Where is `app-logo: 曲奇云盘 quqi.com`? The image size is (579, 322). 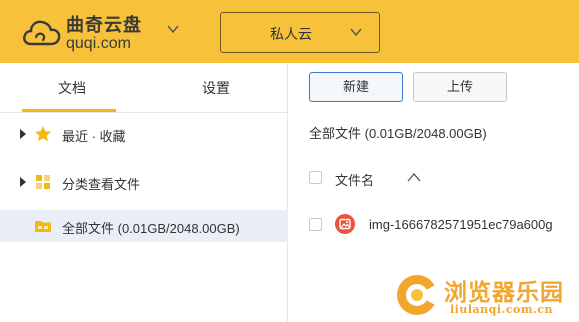
app-logo: 曲奇云盘 quqi.com is located at coordinates (92, 32).